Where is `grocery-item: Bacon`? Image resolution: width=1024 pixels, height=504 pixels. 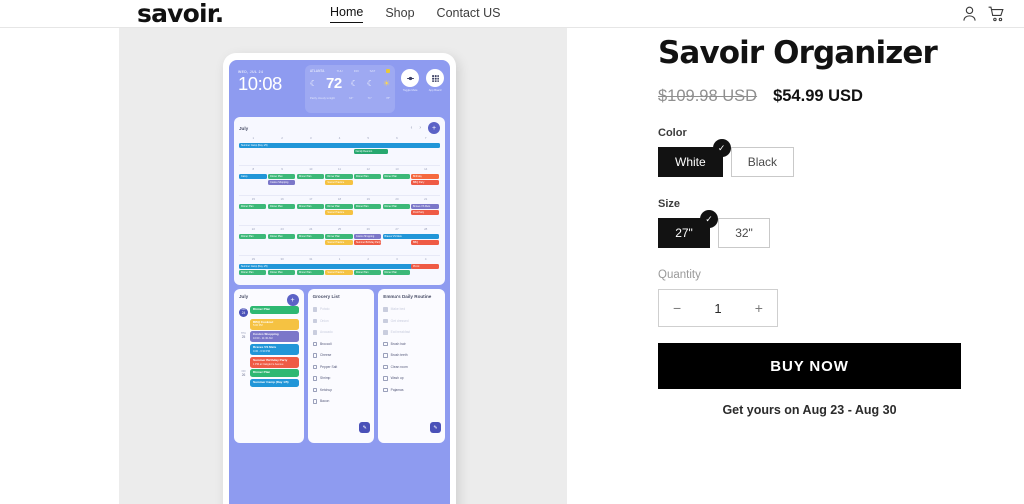
grocery-item: Bacon is located at coordinates (341, 402).